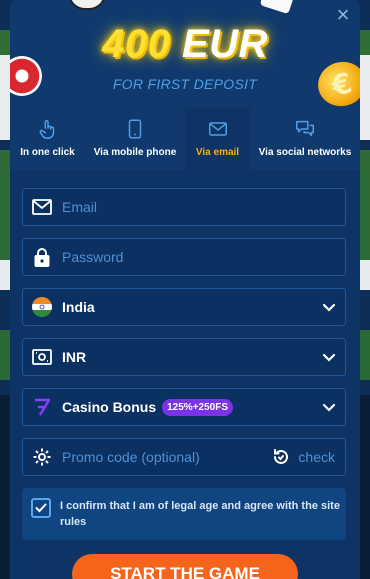  What do you see at coordinates (42, 307) in the screenshot?
I see `india-flag-icon` at bounding box center [42, 307].